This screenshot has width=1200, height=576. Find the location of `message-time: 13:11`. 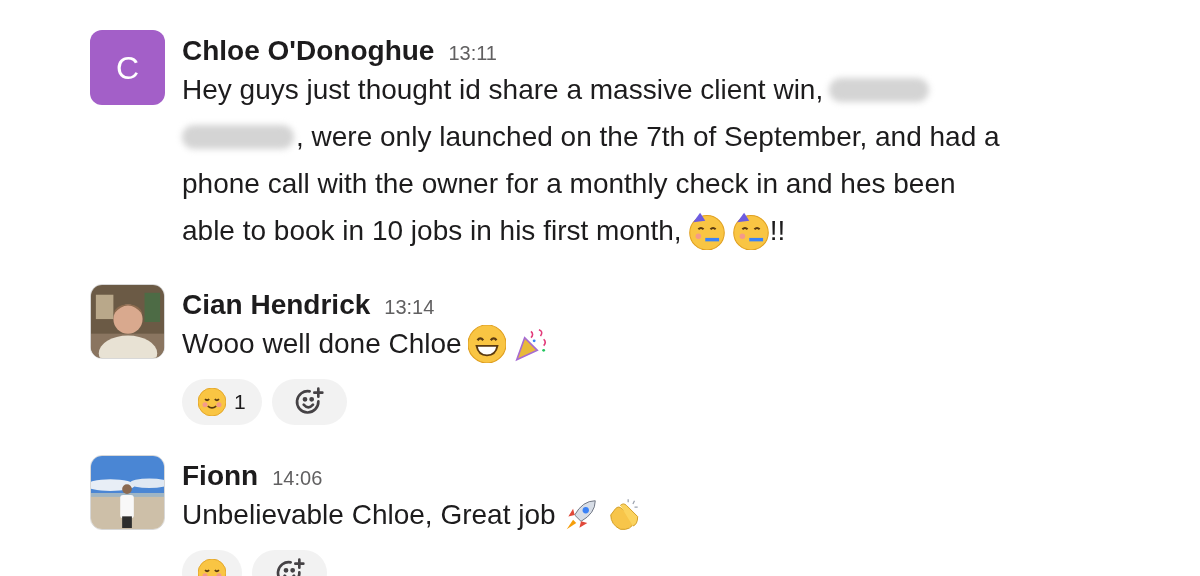

message-time: 13:11 is located at coordinates (472, 53).